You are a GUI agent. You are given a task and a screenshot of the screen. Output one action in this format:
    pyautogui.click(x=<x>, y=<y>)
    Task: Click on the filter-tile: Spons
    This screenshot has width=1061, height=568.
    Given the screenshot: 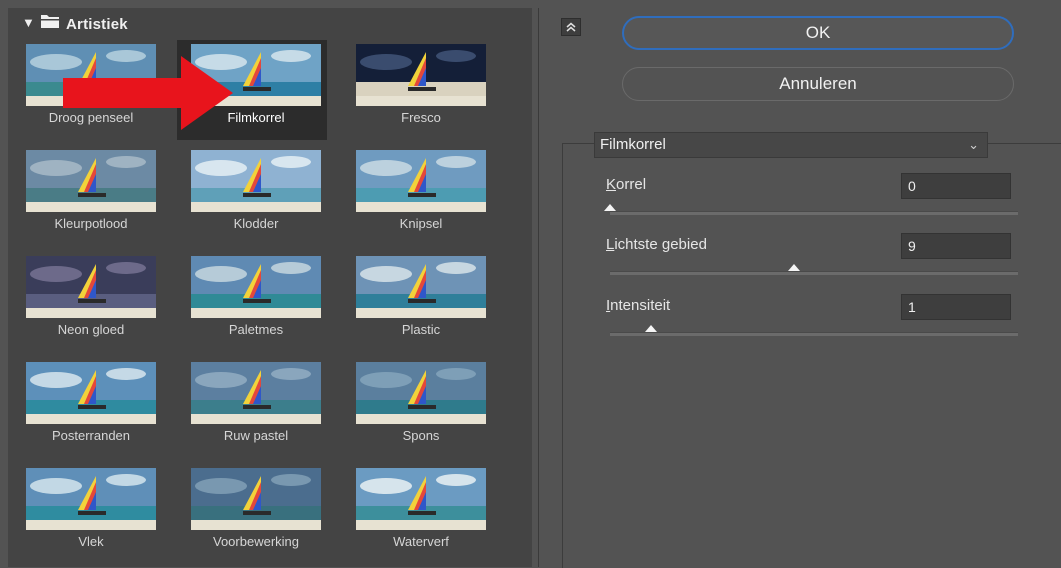 What is the action you would take?
    pyautogui.click(x=417, y=408)
    